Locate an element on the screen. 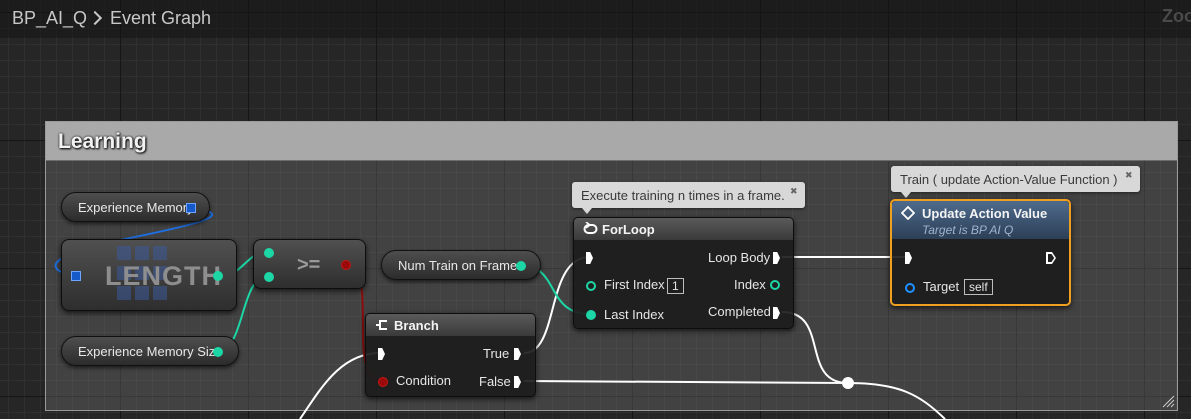 This screenshot has width=1191, height=419. loop-body-label: Loop Body is located at coordinates (739, 257).